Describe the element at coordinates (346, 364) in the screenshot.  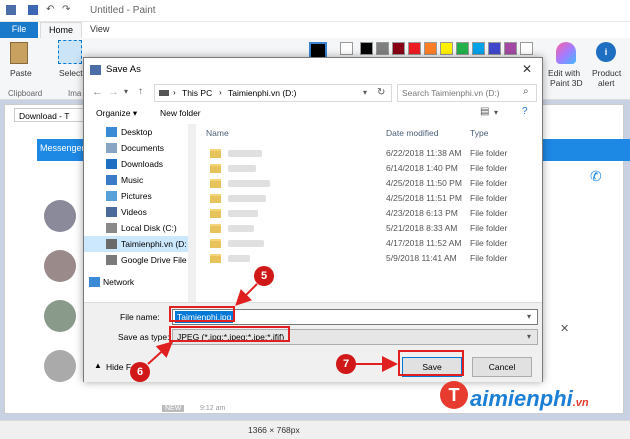
I see `step-badge-7: 7` at that location.